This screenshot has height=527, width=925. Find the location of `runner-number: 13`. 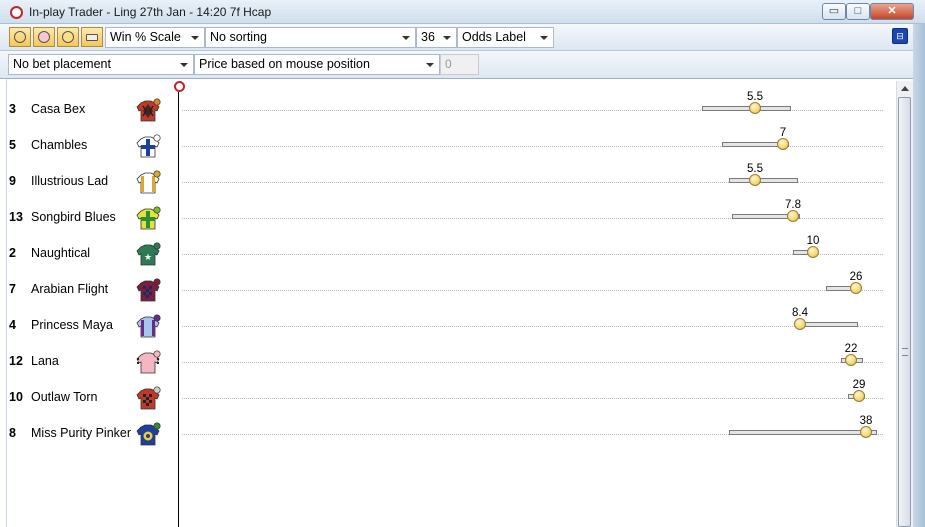

runner-number: 13 is located at coordinates (16, 217).